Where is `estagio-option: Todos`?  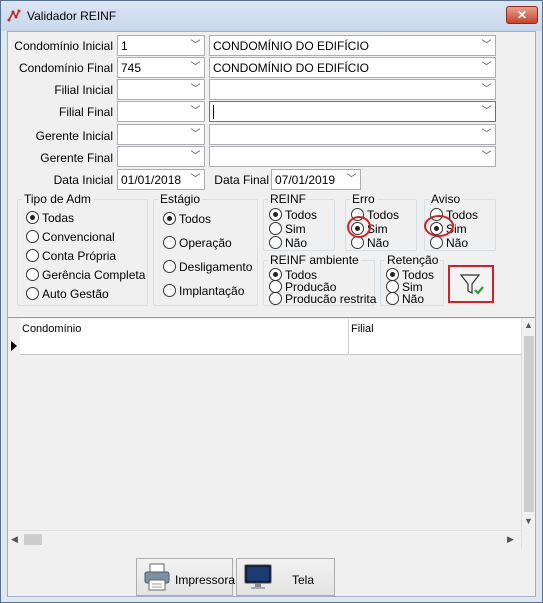 estagio-option: Todos is located at coordinates (187, 219).